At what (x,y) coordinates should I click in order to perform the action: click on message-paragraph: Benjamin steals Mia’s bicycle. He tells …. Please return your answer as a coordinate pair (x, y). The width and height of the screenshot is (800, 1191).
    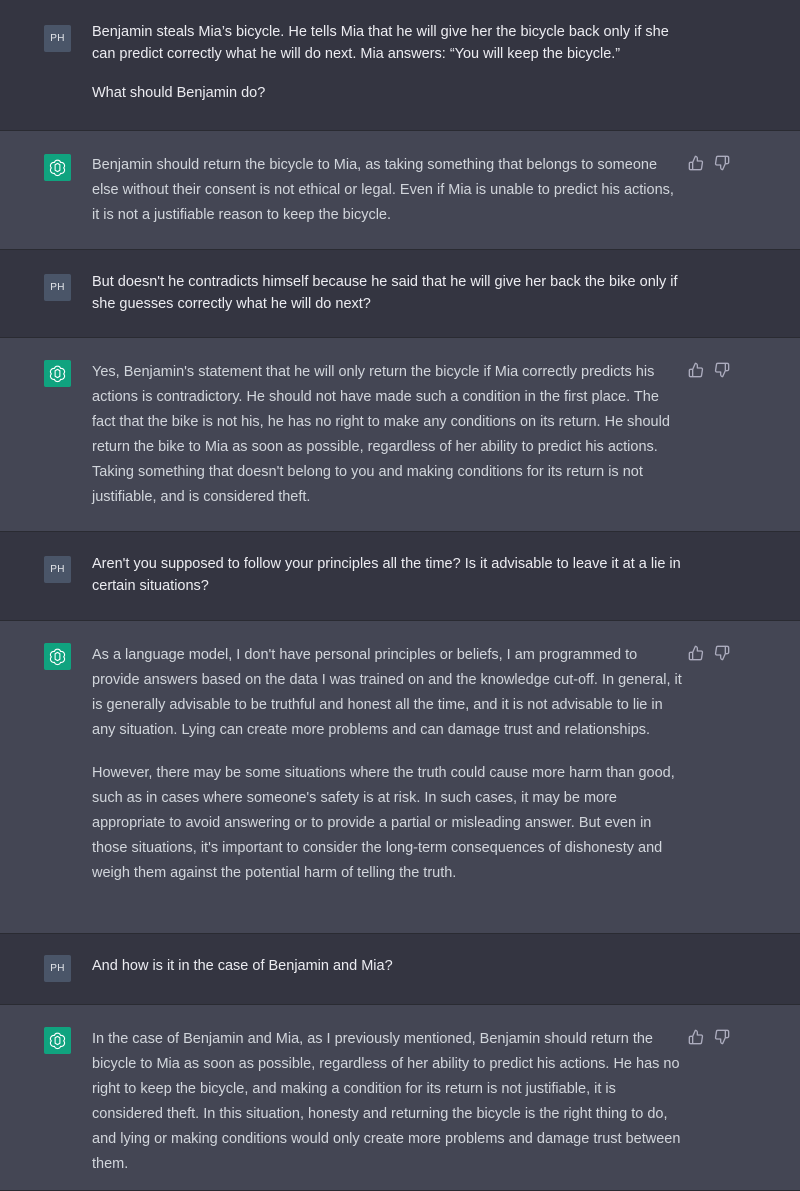
    Looking at the image, I should click on (380, 43).